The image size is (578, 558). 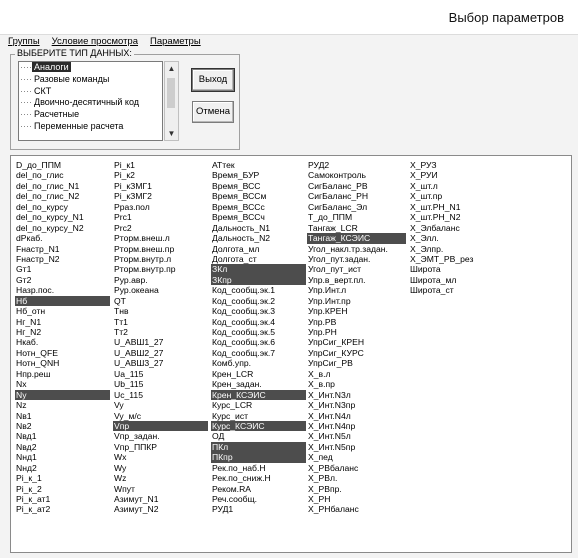 What do you see at coordinates (62, 374) in the screenshot?
I see `parameter-item: Hпр.реш` at bounding box center [62, 374].